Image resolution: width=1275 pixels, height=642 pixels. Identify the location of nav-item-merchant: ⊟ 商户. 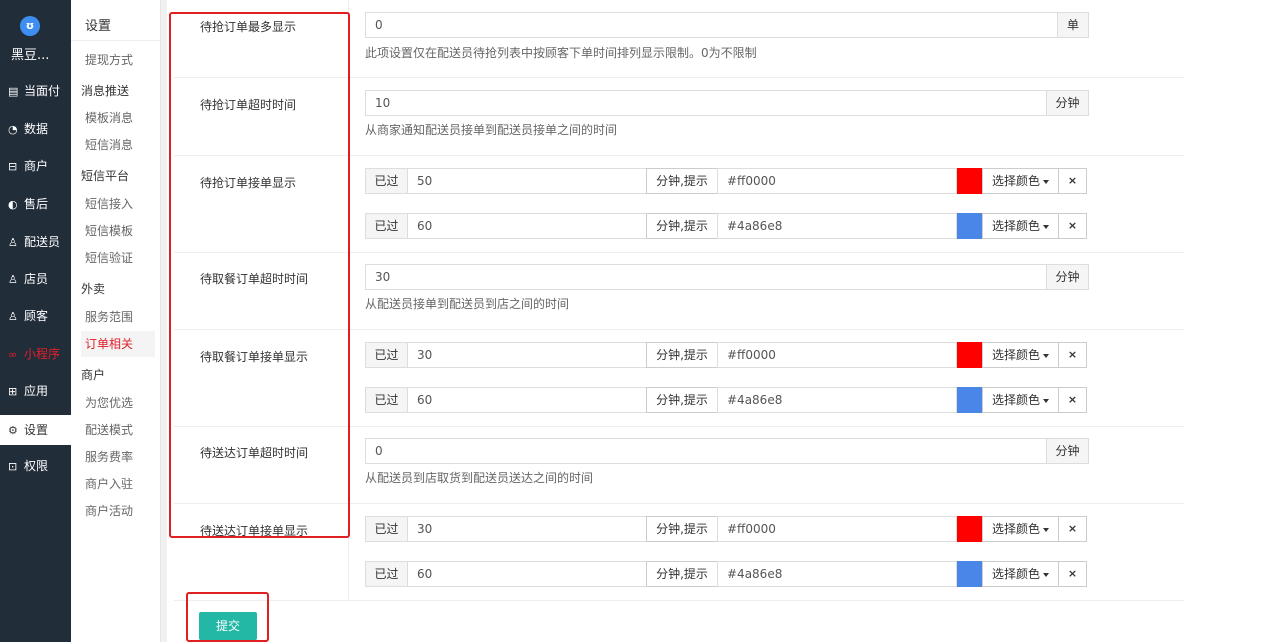
(35, 166).